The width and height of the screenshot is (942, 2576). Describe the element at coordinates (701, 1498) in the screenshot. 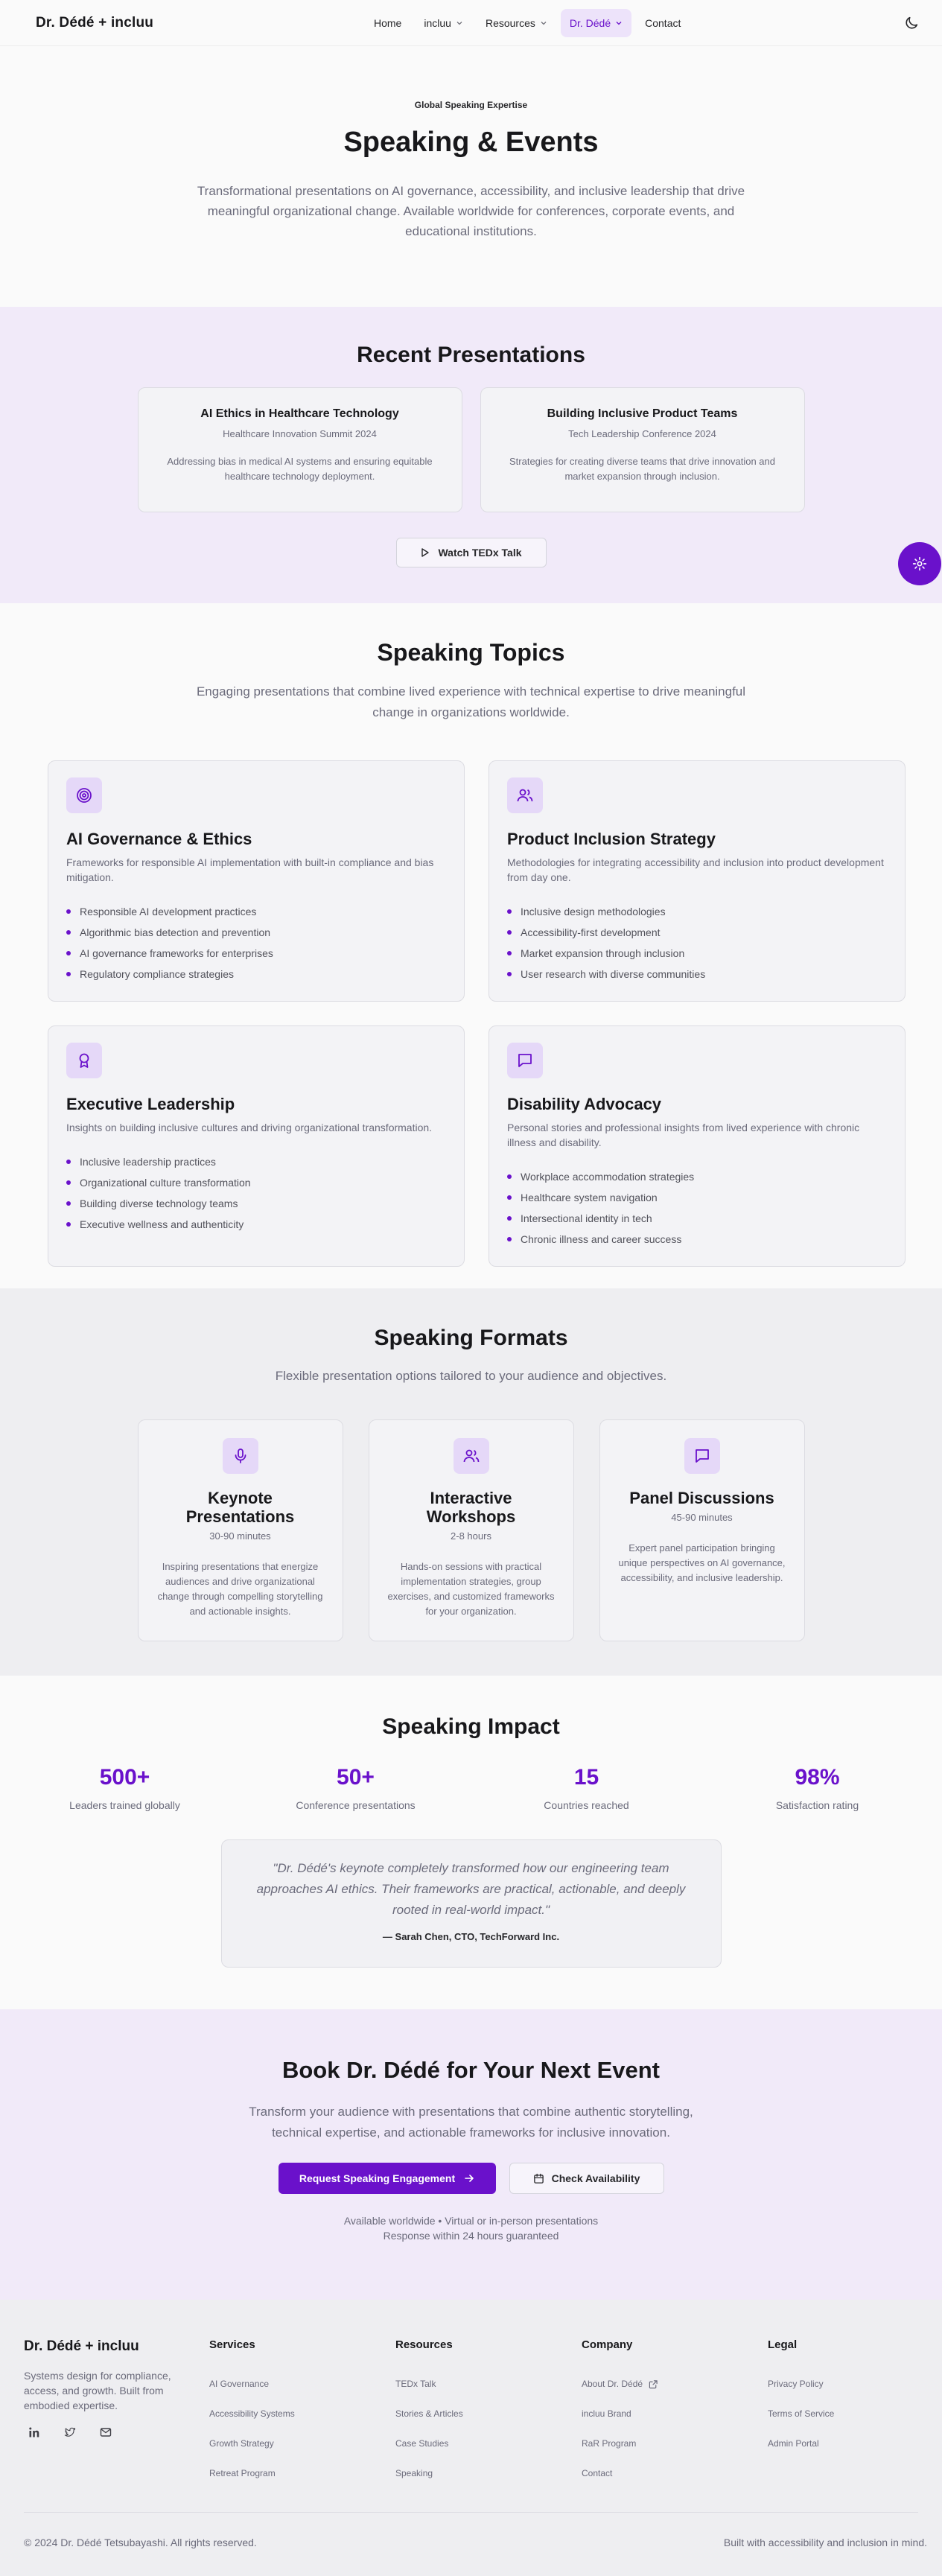

I see `format-title: Panel Discussions` at that location.